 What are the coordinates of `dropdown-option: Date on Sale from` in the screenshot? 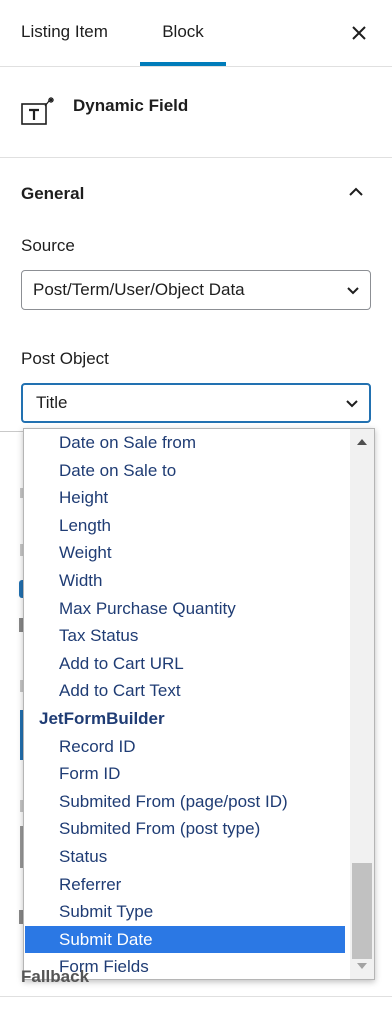 It's located at (185, 443).